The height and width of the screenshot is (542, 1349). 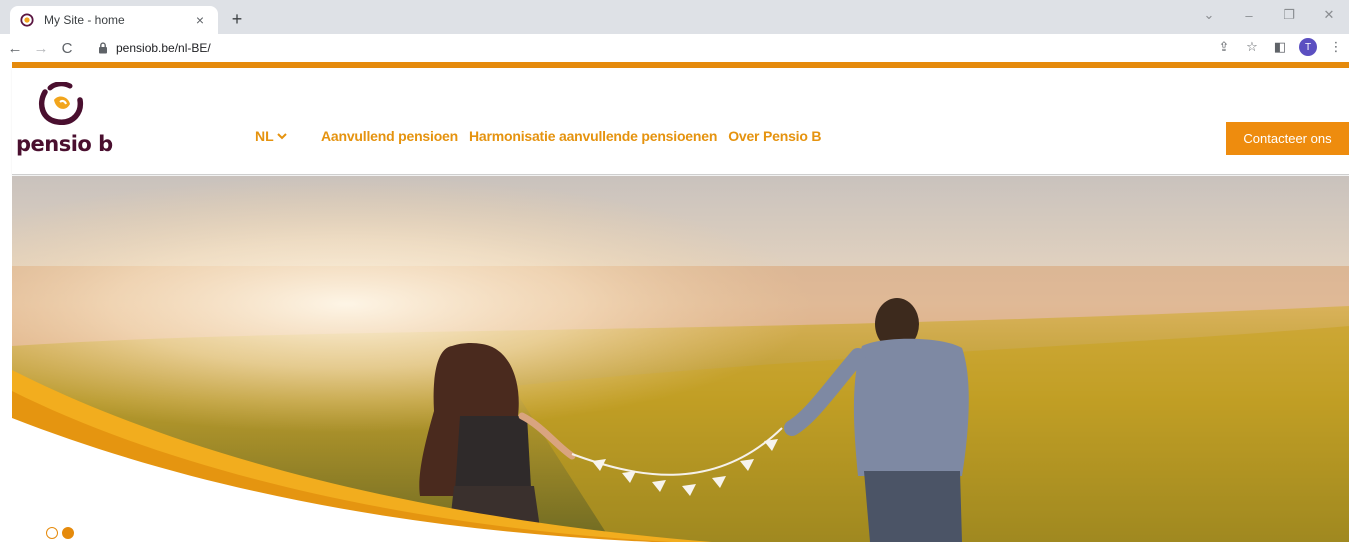 What do you see at coordinates (41, 48) in the screenshot?
I see `forward-icon: →` at bounding box center [41, 48].